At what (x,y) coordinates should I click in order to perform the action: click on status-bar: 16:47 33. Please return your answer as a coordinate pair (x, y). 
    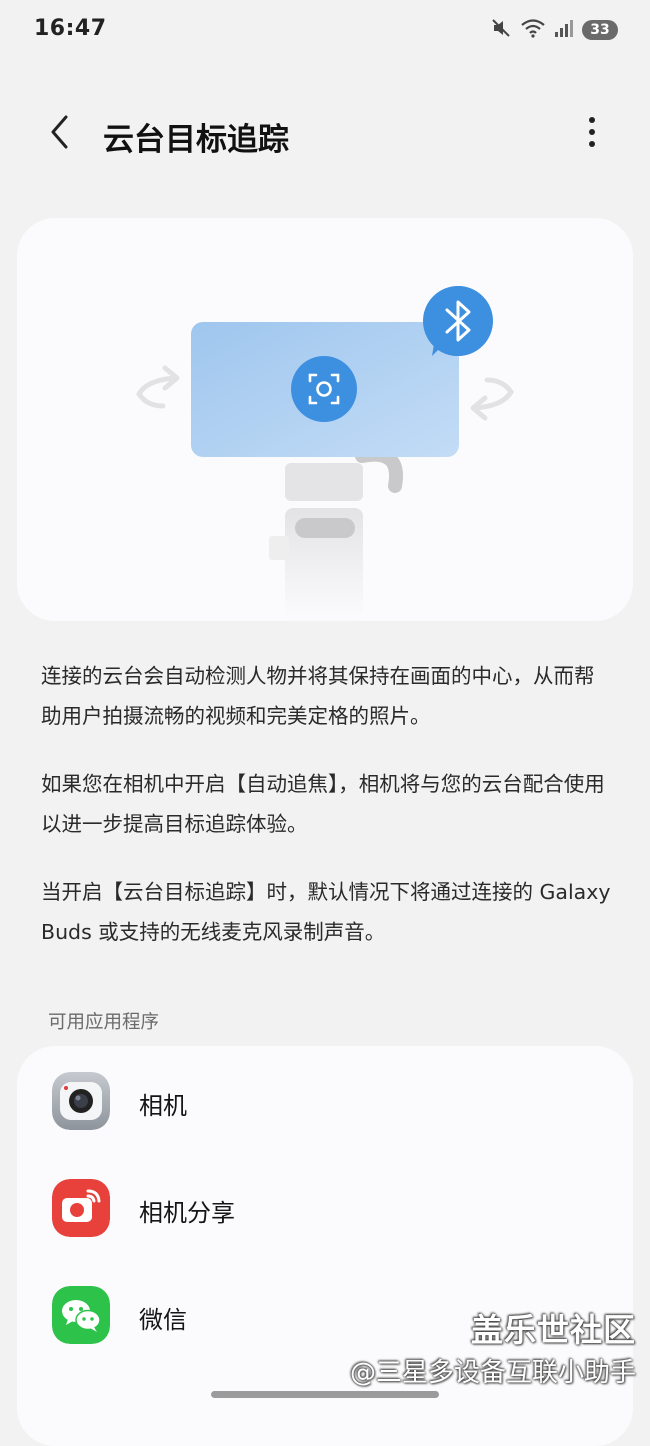
    Looking at the image, I should click on (325, 30).